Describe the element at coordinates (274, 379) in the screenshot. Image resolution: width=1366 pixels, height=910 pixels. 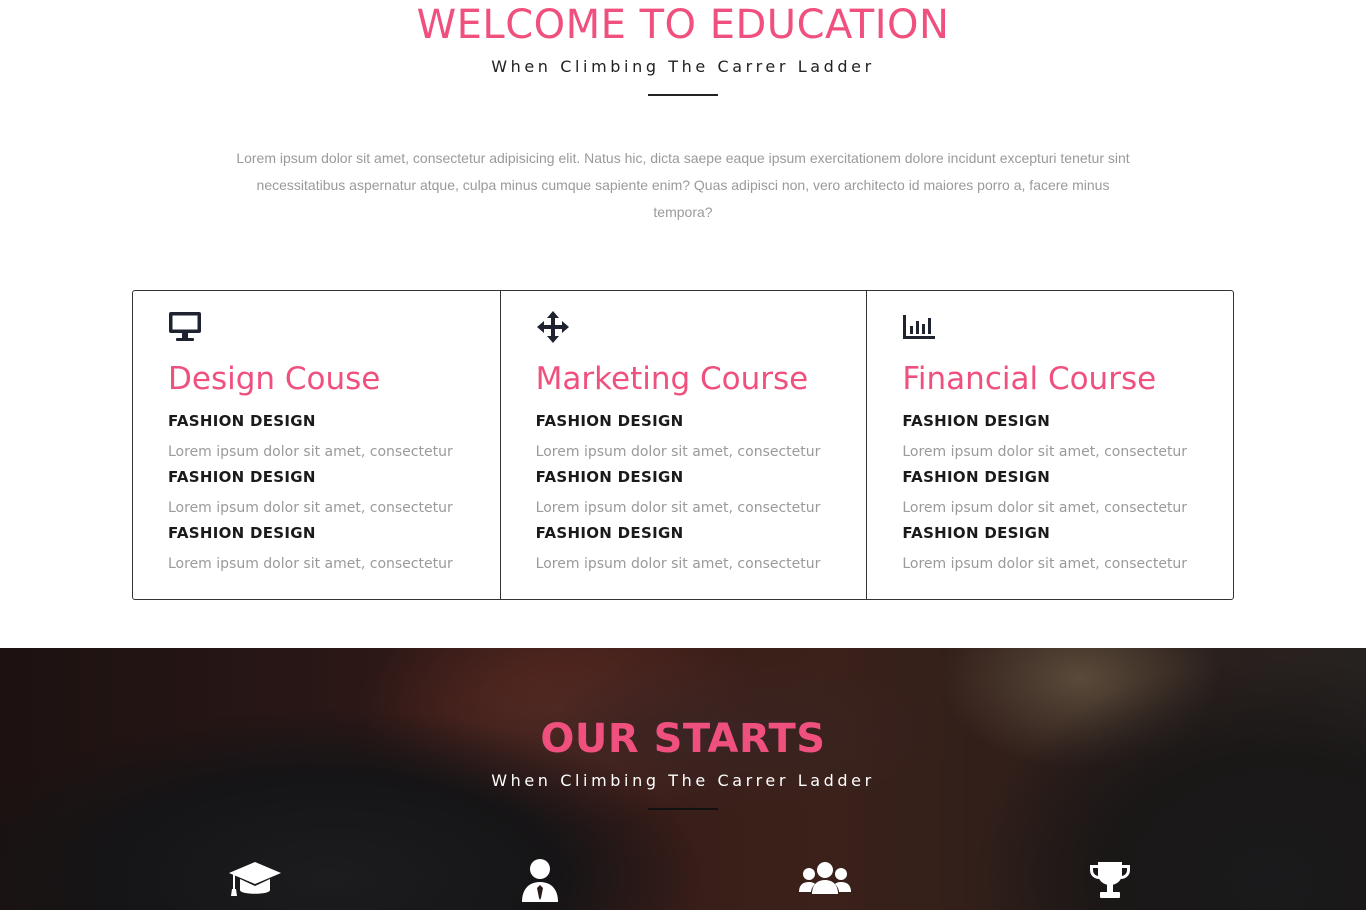
I see `course-title: Design Couse` at that location.